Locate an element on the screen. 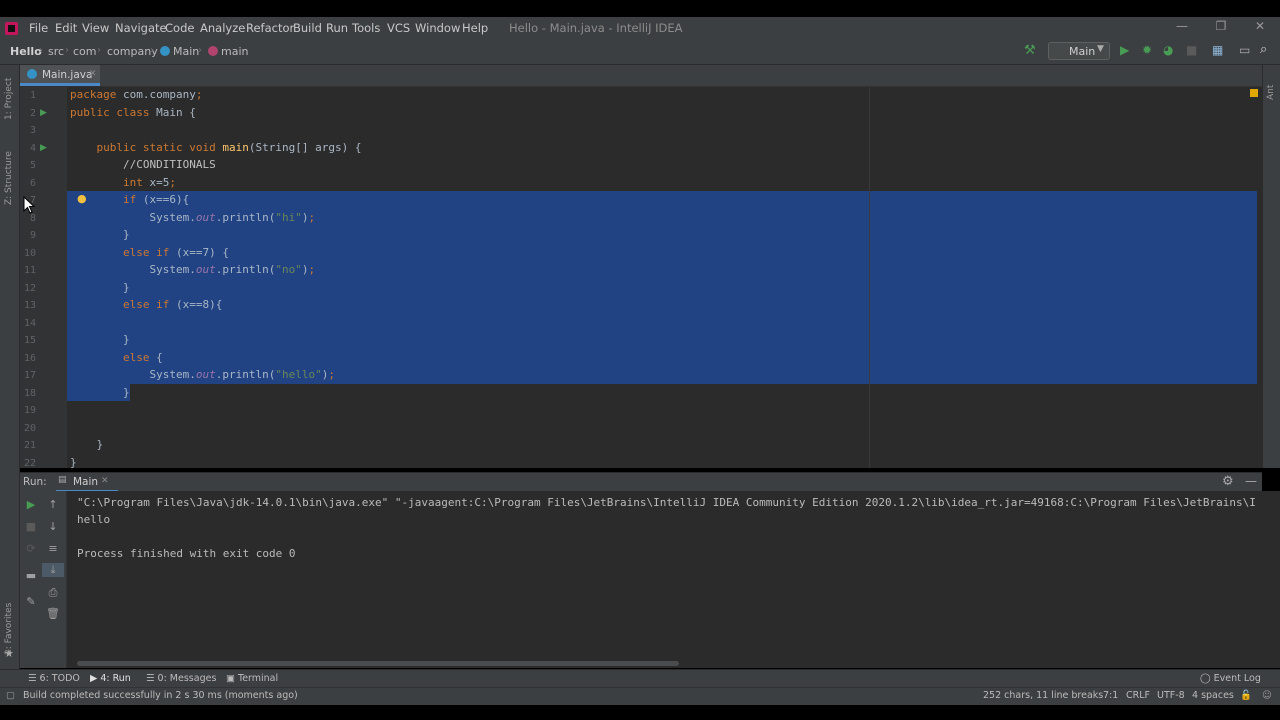 This screenshot has width=1280, height=720. code-line: System.out.println("hello"); is located at coordinates (202, 374).